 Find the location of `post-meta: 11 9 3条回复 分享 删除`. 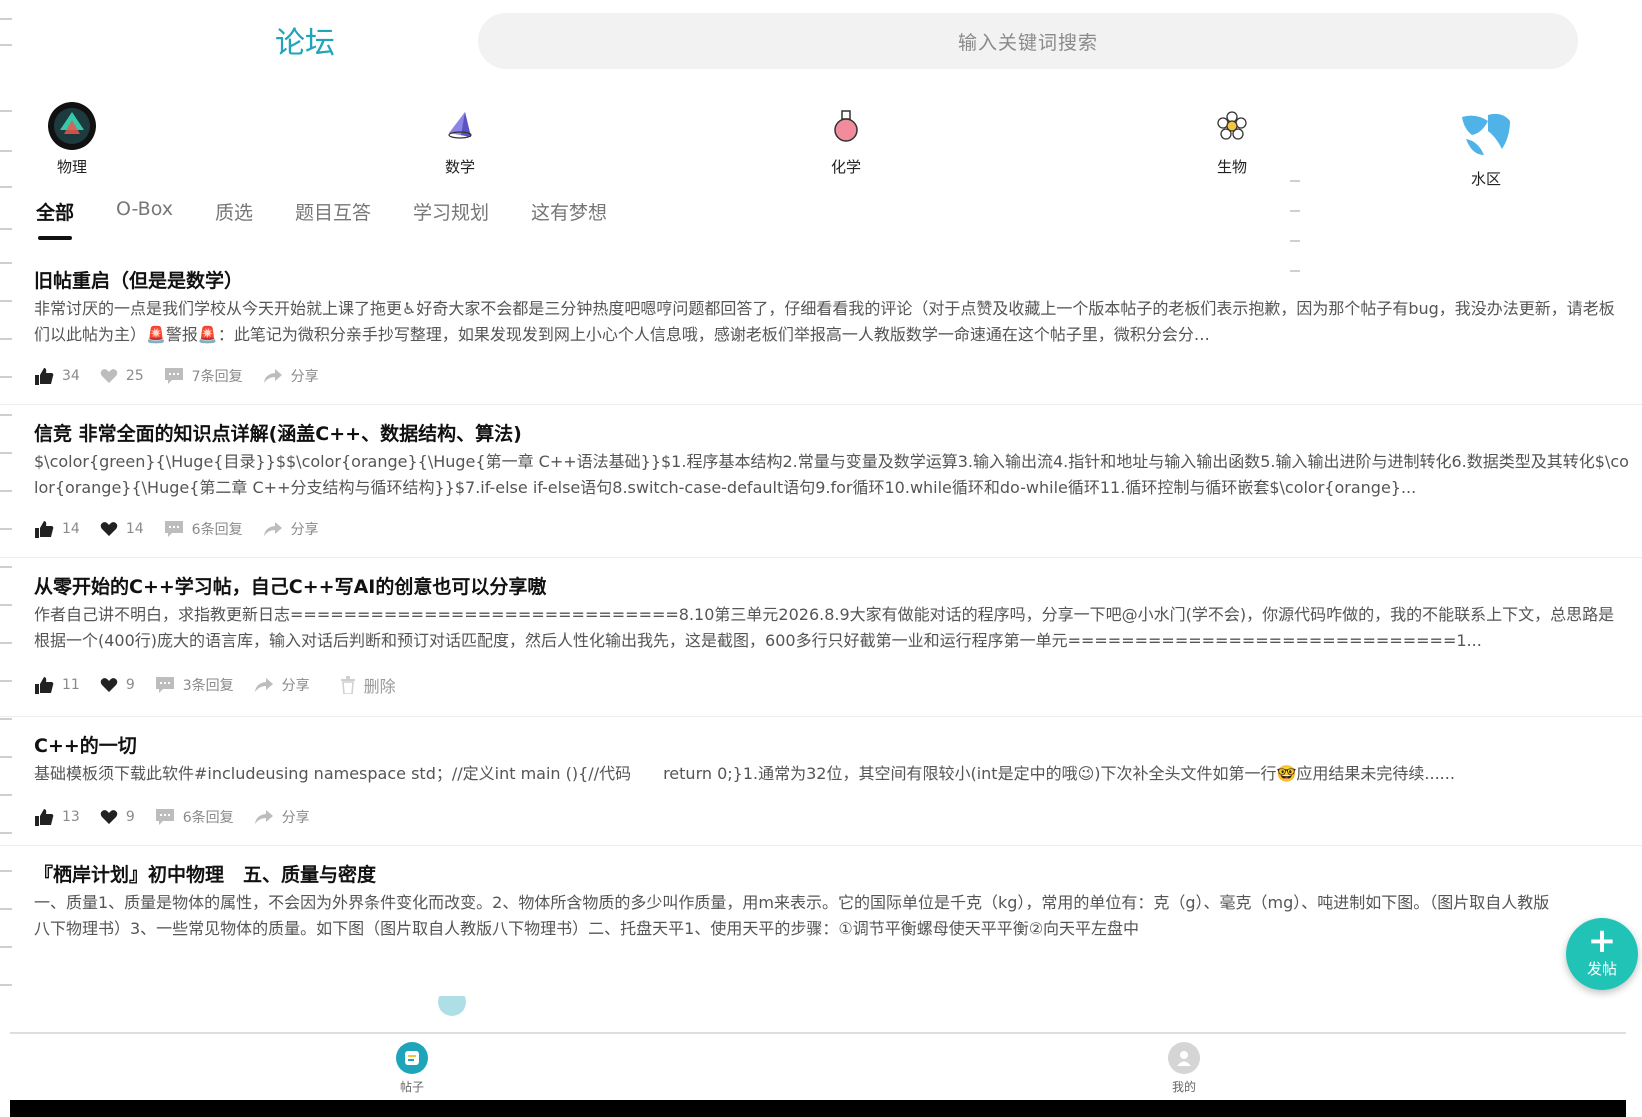

post-meta: 11 9 3条回复 分享 删除 is located at coordinates (838, 685).